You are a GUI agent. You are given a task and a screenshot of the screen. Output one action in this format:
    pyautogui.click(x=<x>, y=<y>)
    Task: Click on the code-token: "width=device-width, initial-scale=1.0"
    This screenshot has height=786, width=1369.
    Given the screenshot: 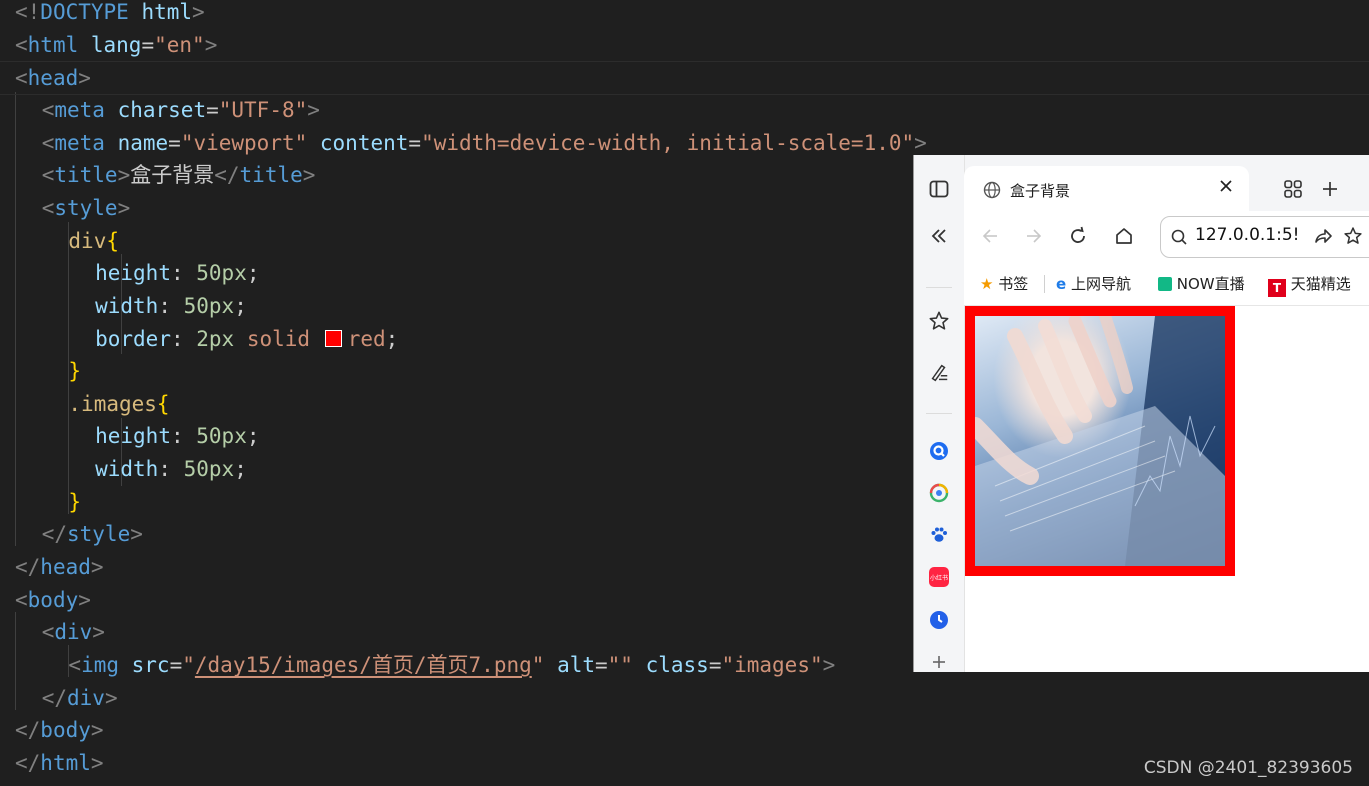 What is the action you would take?
    pyautogui.click(x=668, y=142)
    